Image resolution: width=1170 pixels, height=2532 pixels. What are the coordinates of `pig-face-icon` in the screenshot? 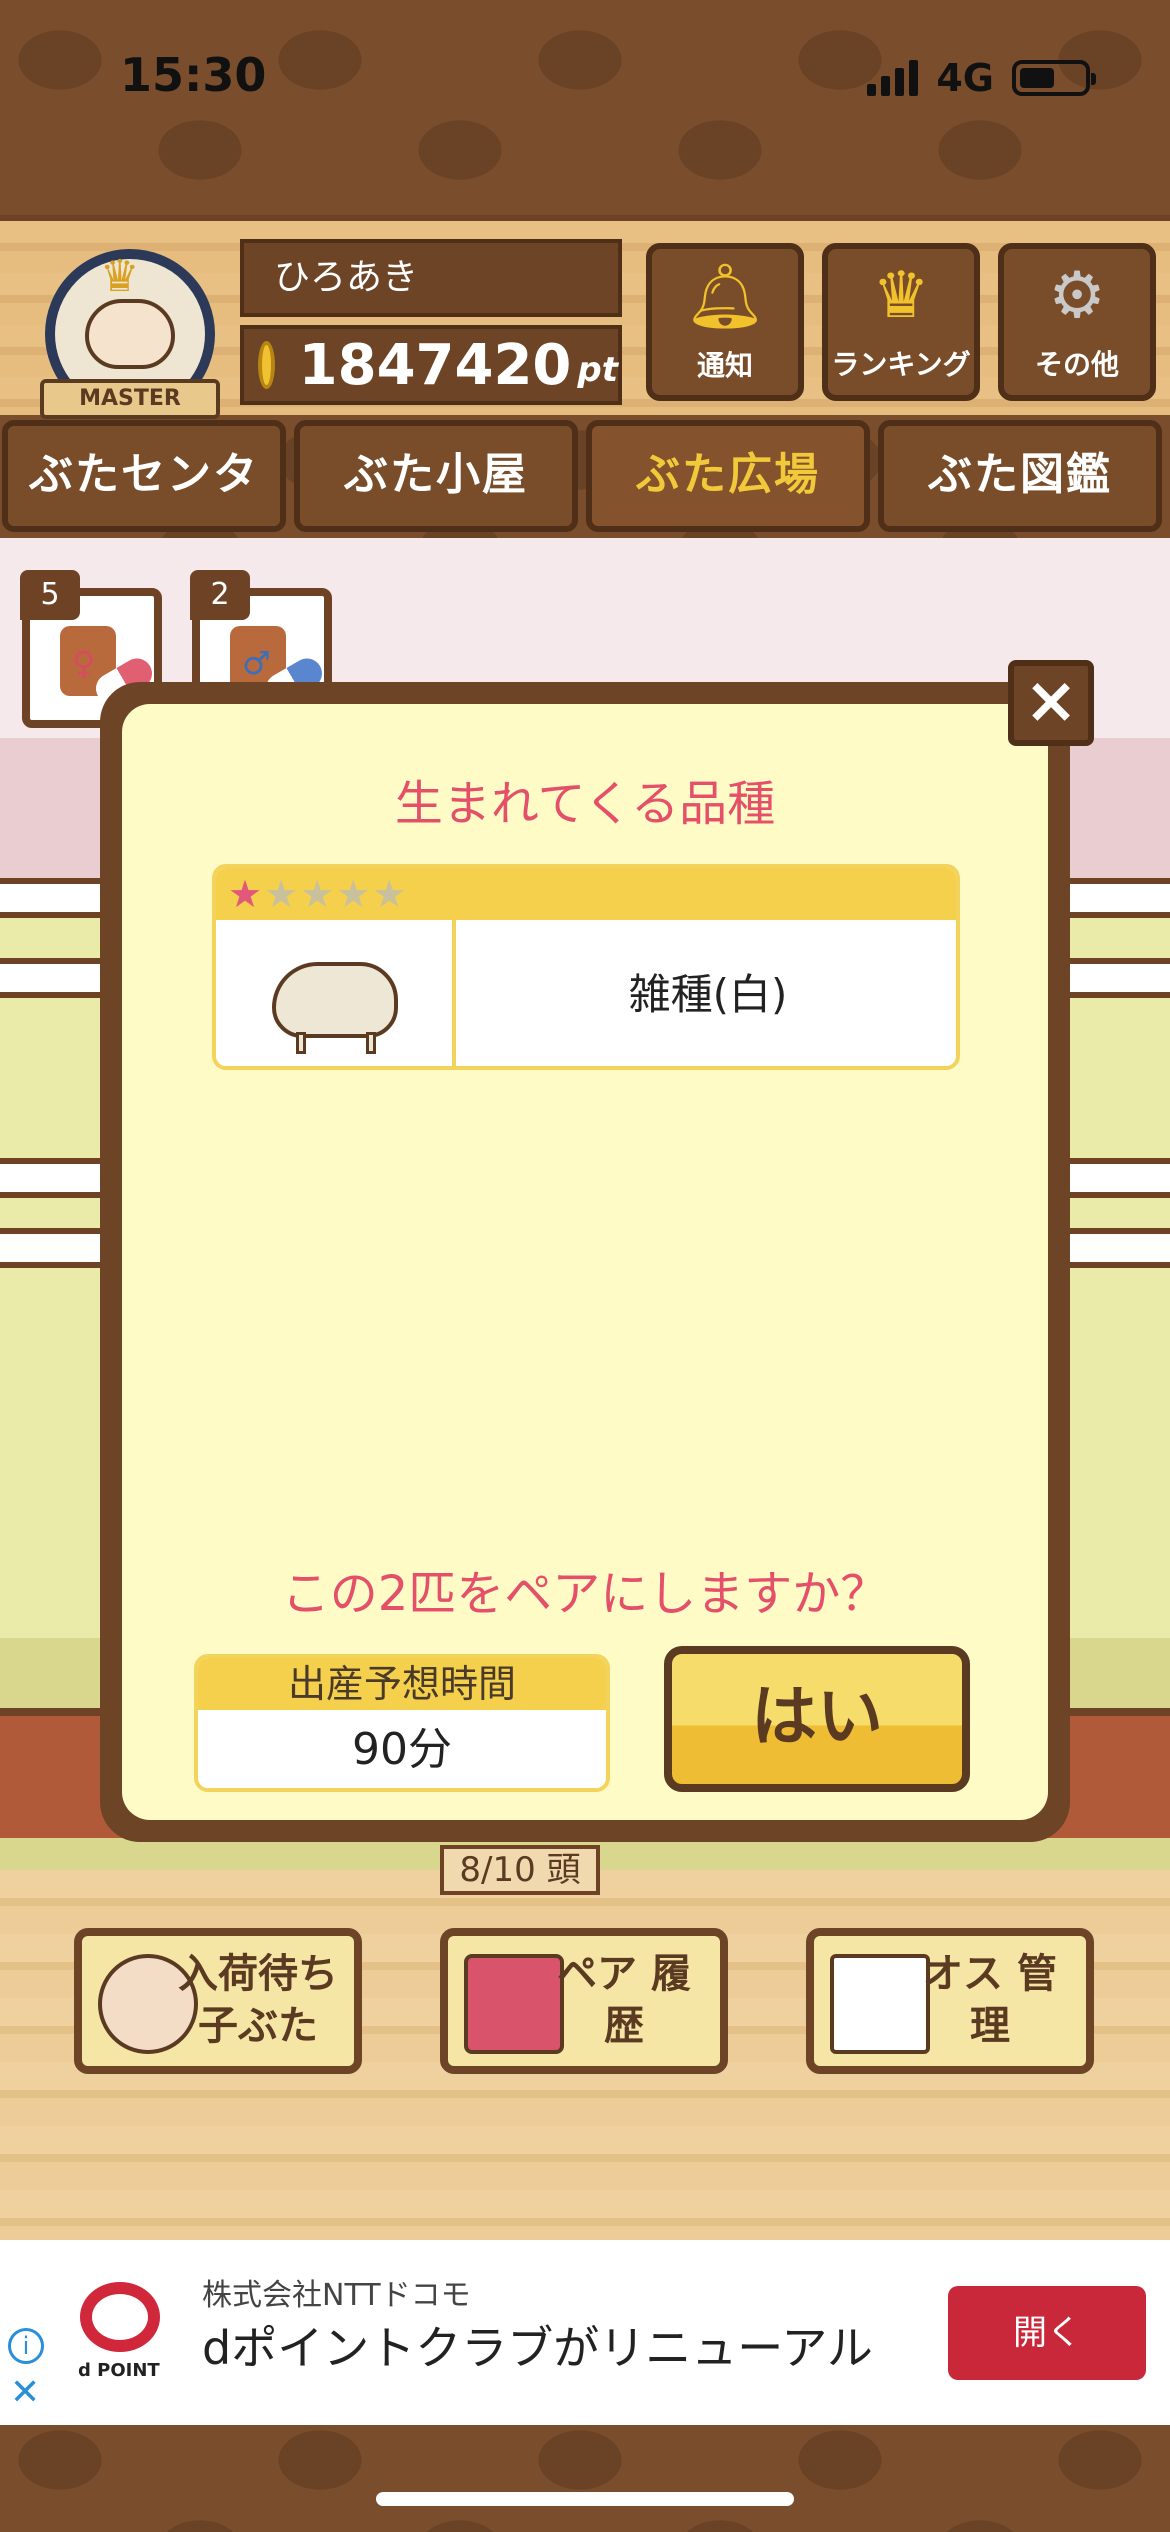 It's located at (130, 334).